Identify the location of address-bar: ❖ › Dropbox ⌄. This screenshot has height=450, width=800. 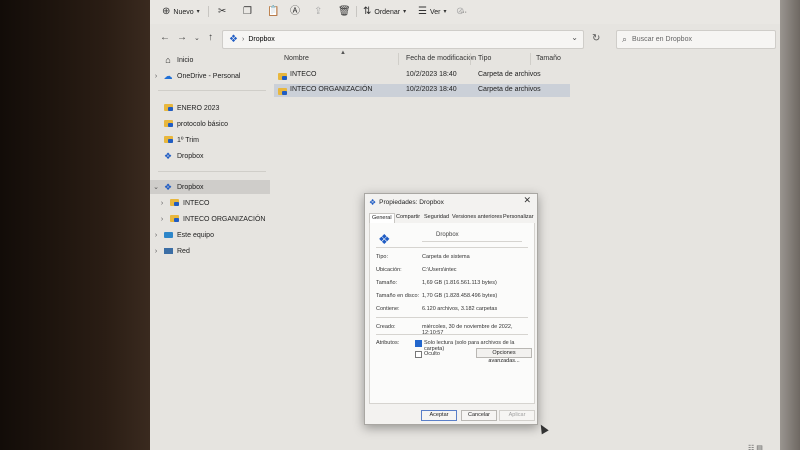
(403, 39).